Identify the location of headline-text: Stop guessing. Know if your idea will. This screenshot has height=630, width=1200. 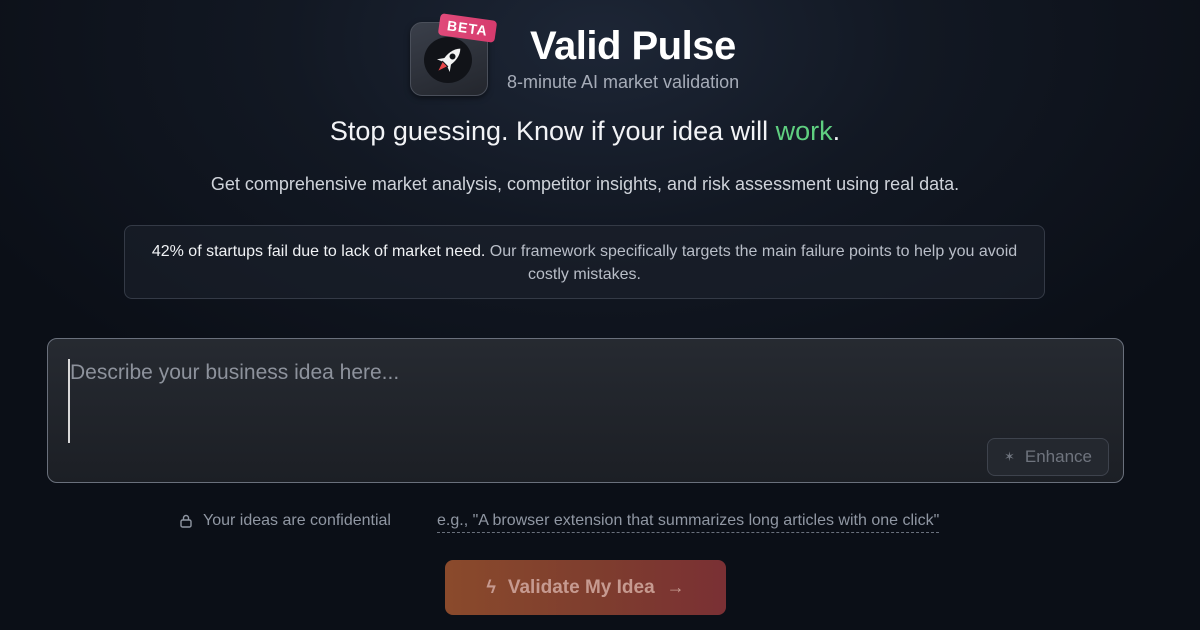
(552, 131).